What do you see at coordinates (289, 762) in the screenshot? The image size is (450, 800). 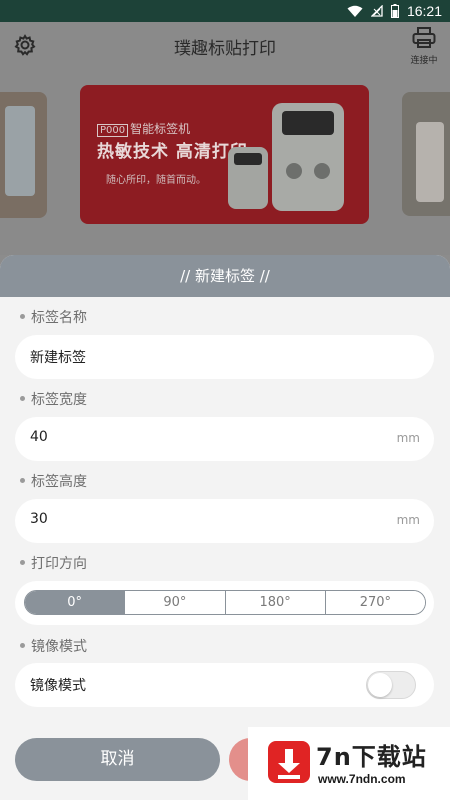 I see `download-icon` at bounding box center [289, 762].